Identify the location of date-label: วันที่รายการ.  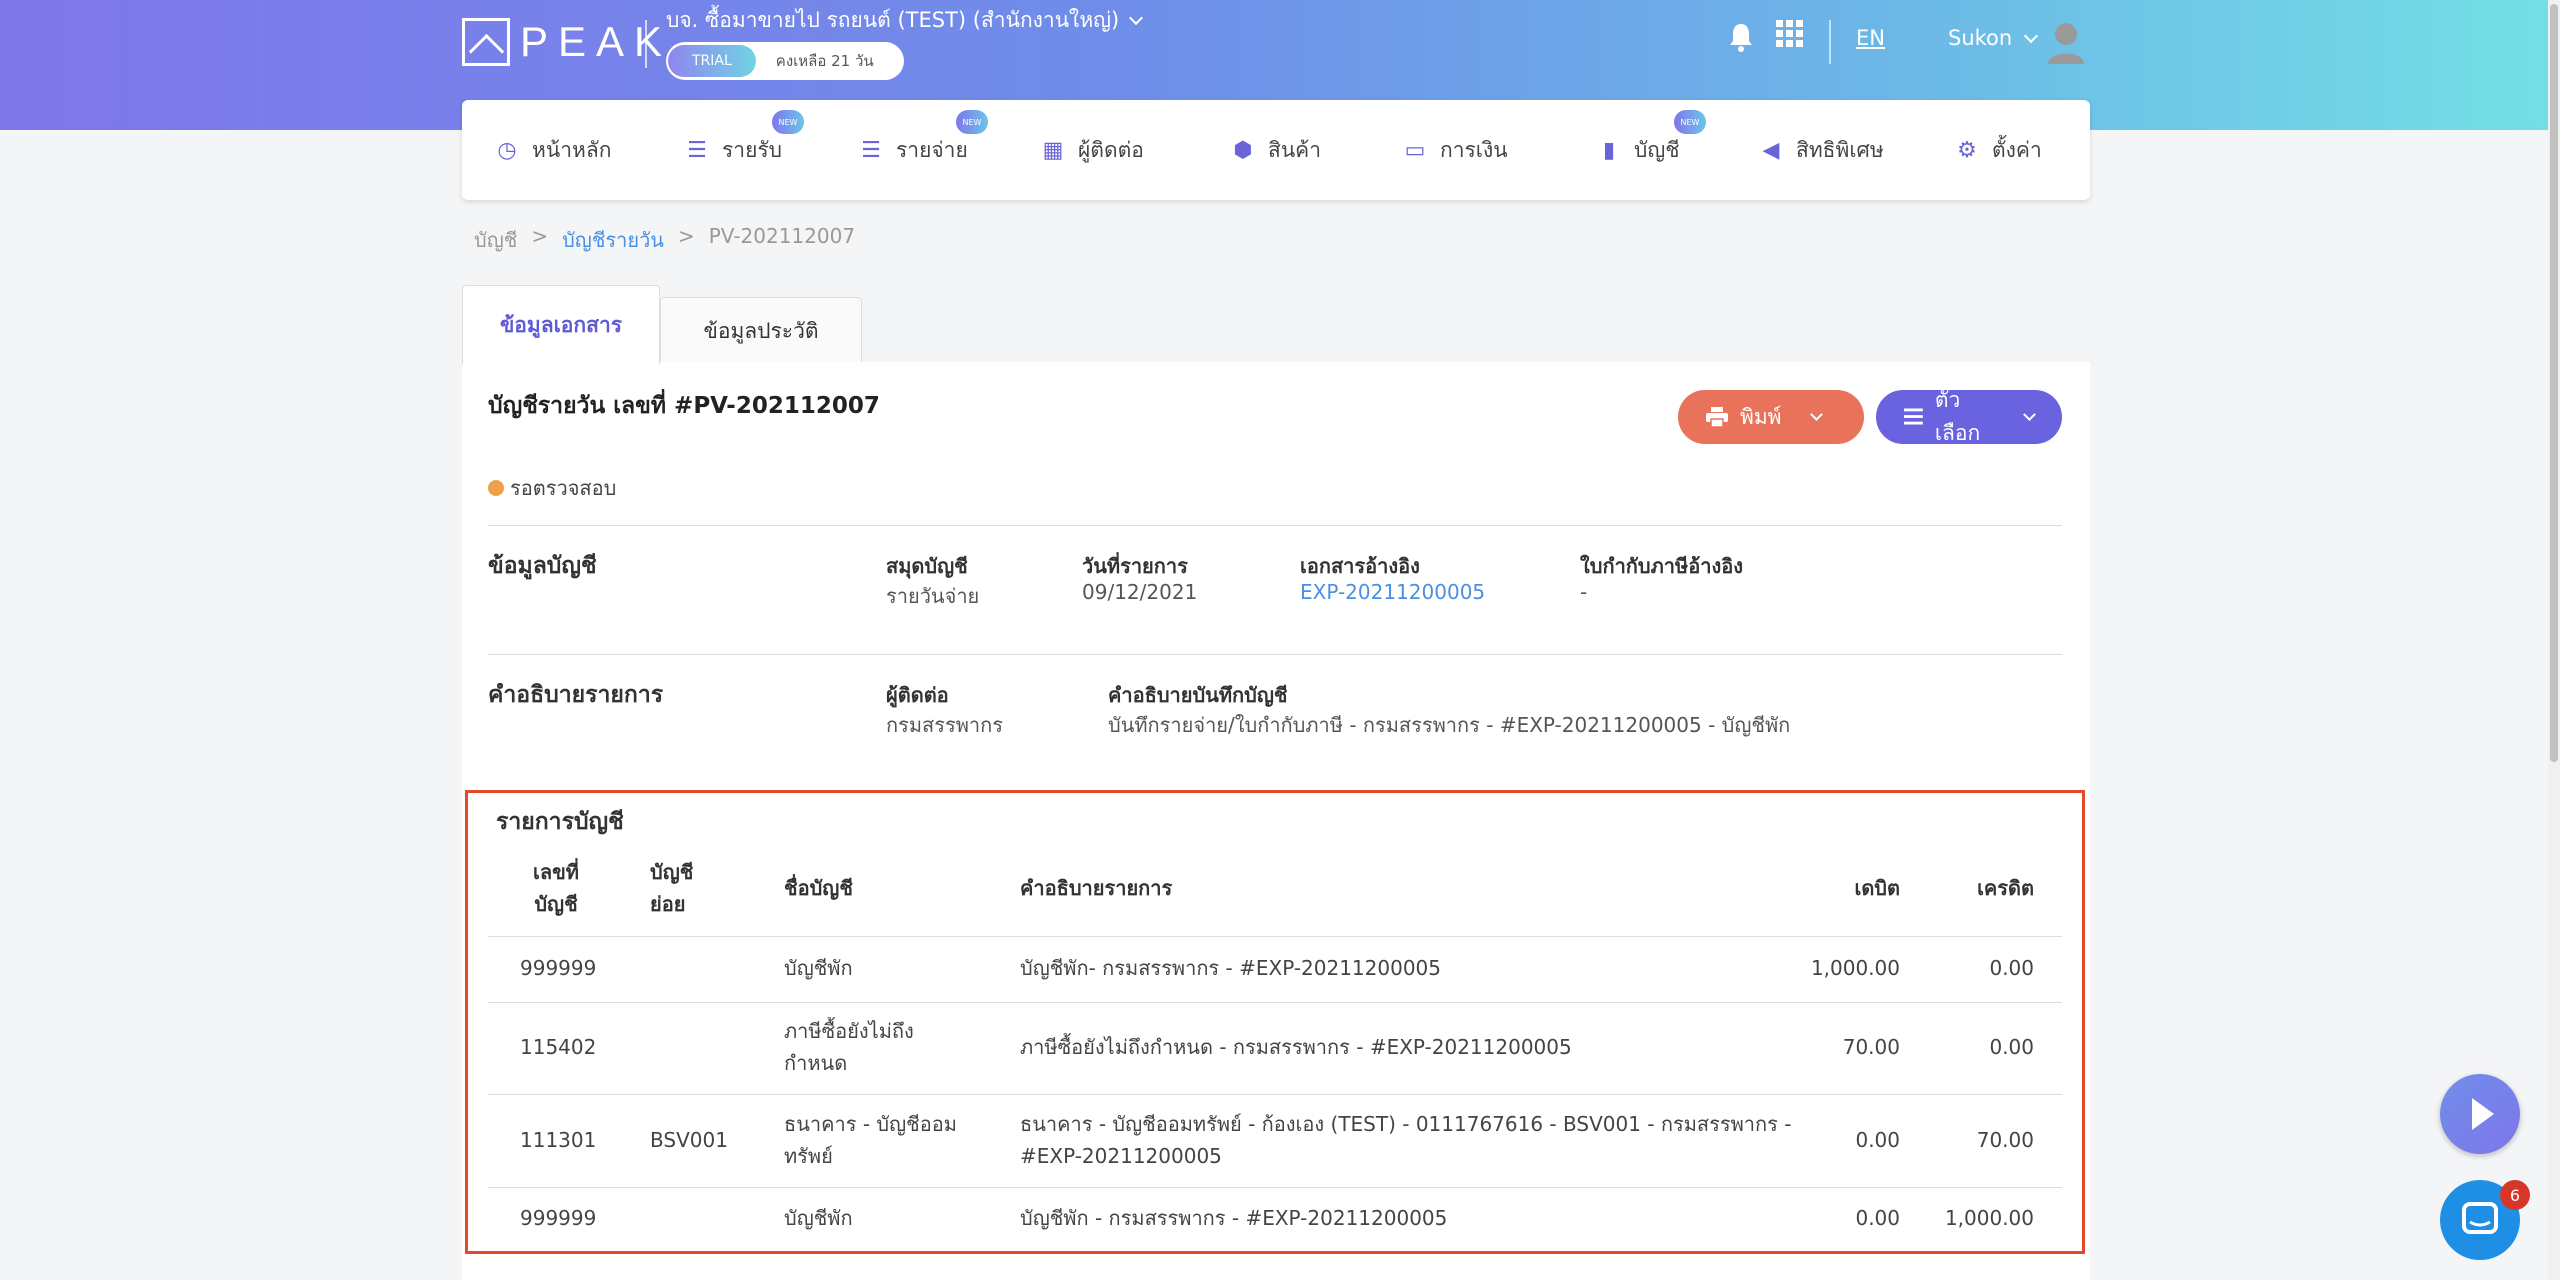
(1135, 566).